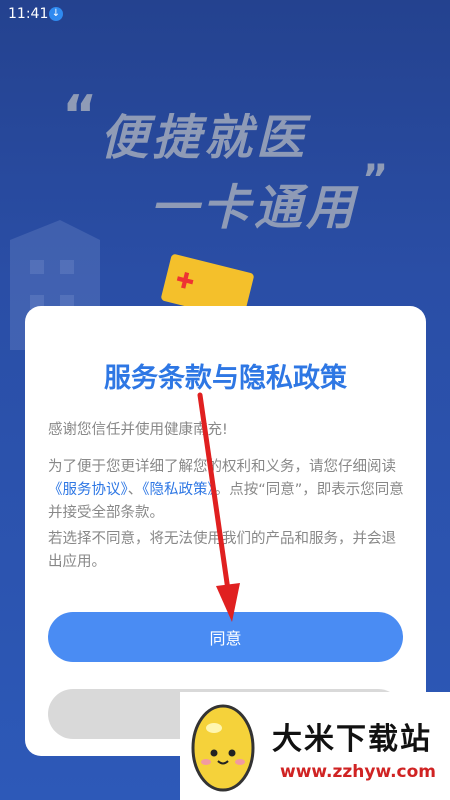 This screenshot has height=800, width=450. I want to click on quote-close: ”, so click(375, 180).